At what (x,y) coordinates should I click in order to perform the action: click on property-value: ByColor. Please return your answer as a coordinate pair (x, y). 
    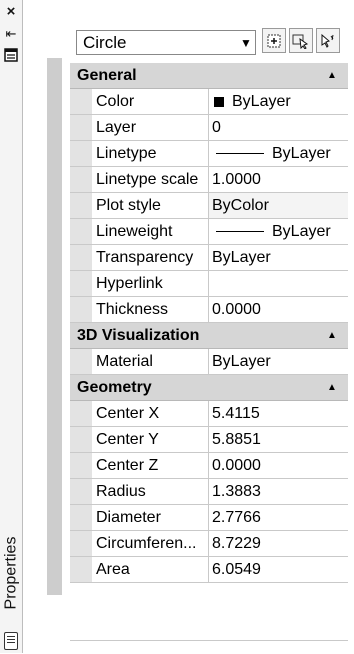
    Looking at the image, I should click on (278, 205).